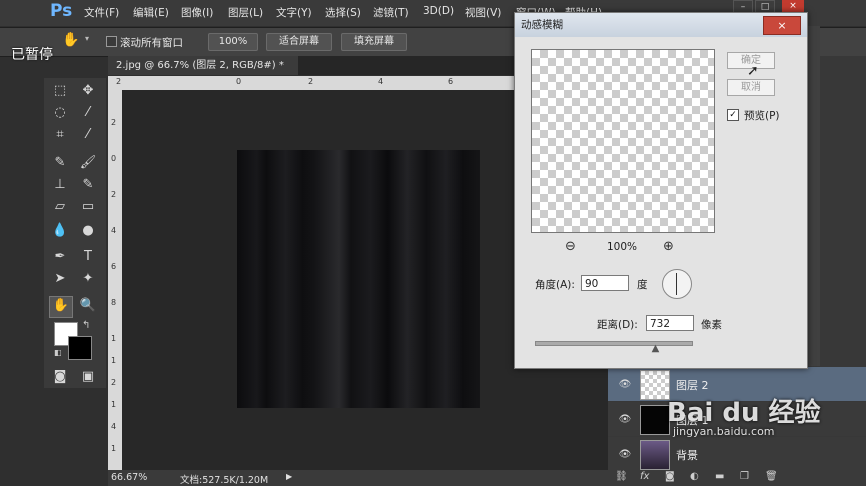 The width and height of the screenshot is (866, 486). Describe the element at coordinates (88, 135) in the screenshot. I see `eyedropper-tool-icon: ⁄` at that location.